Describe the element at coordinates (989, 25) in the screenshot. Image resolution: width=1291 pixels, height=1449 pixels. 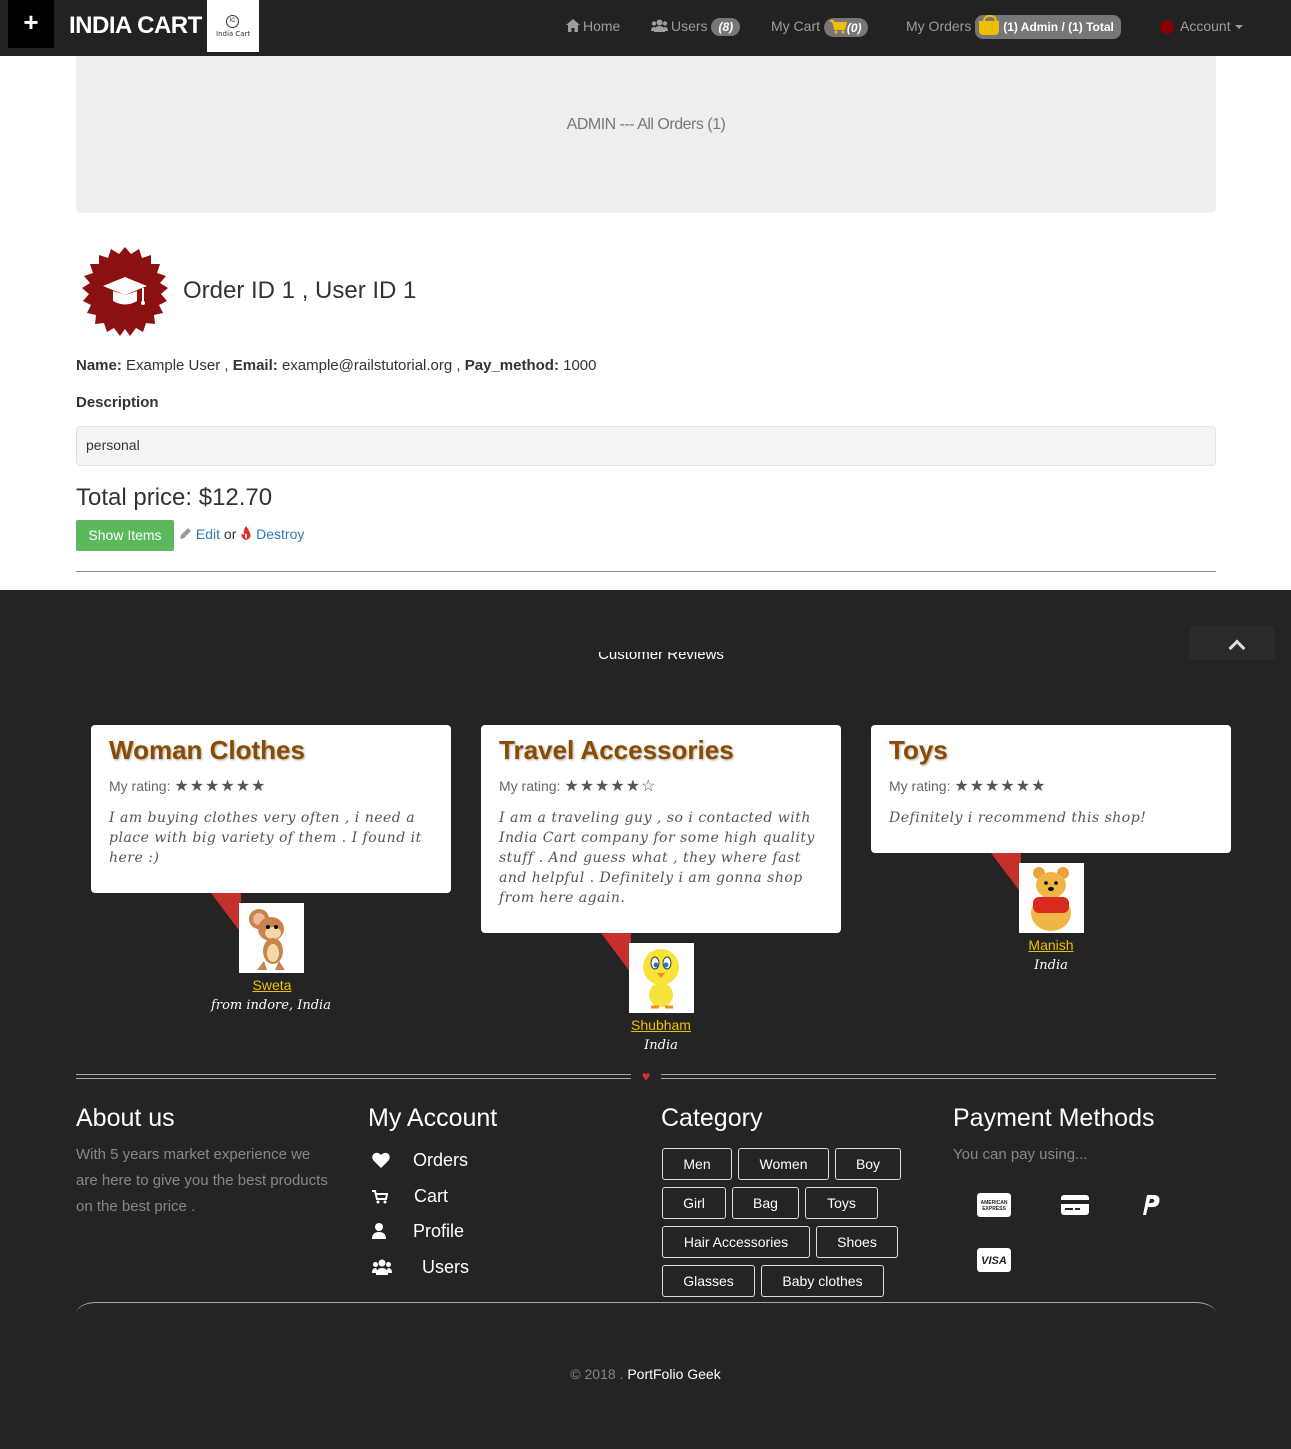
I see `basket-icon` at that location.